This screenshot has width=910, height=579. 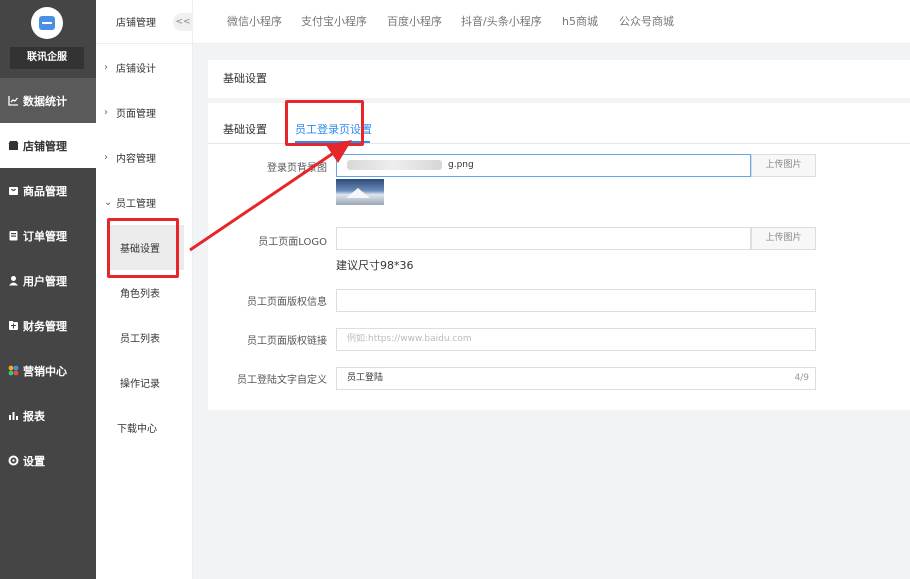 What do you see at coordinates (136, 114) in the screenshot?
I see `subnav-item-label: 页面管理` at bounding box center [136, 114].